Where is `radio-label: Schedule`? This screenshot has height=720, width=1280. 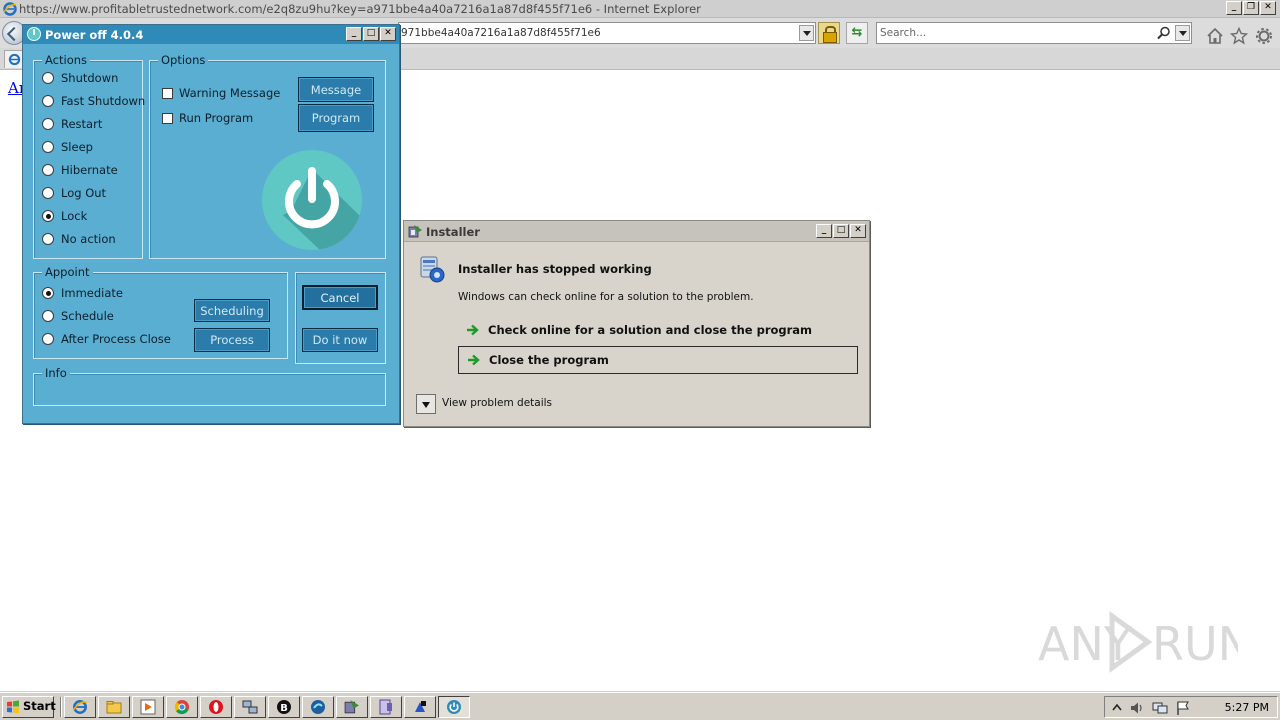 radio-label: Schedule is located at coordinates (87, 316).